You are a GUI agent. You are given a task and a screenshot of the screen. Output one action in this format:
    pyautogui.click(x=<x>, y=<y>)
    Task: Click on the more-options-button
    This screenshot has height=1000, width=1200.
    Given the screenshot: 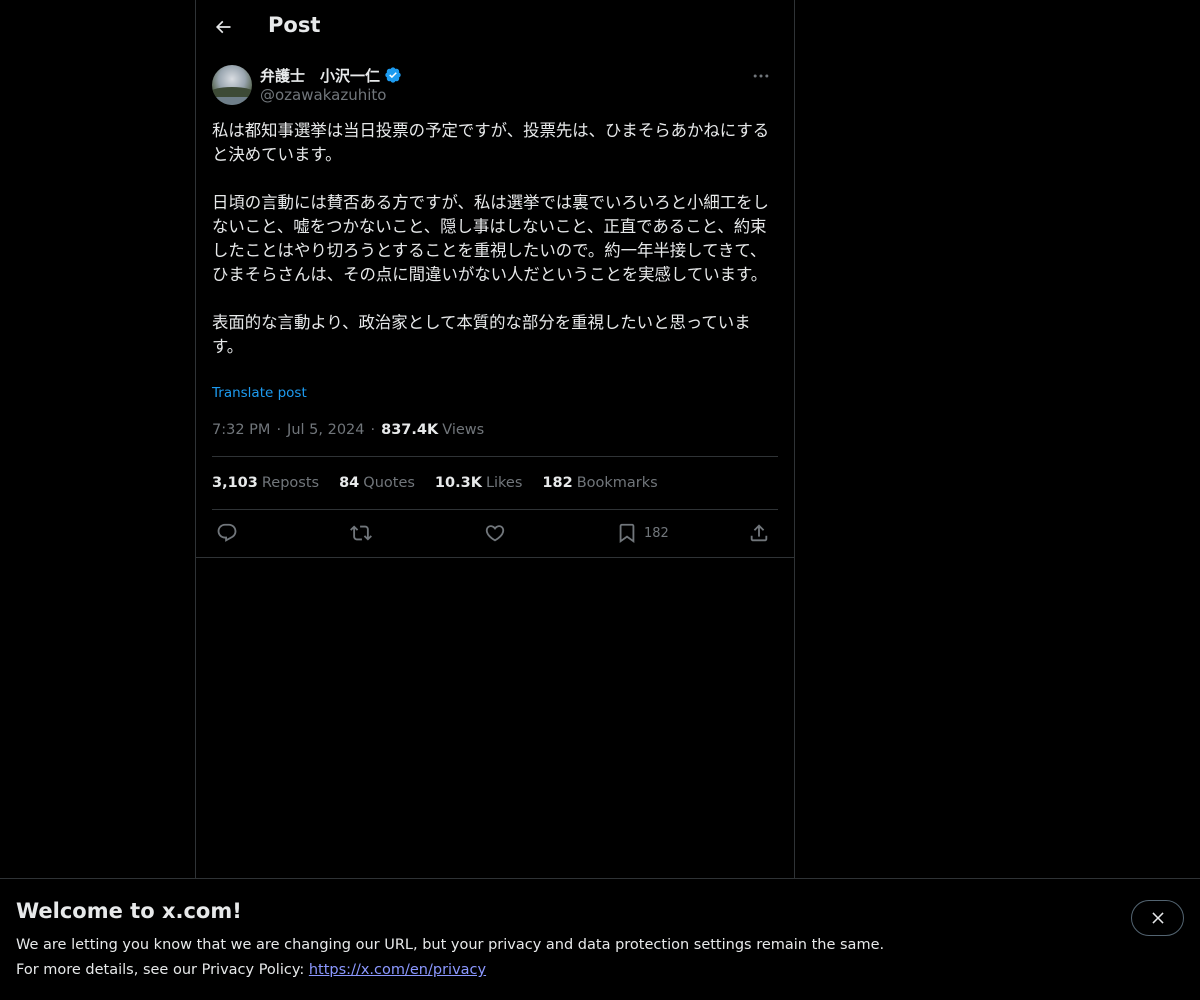 What is the action you would take?
    pyautogui.click(x=761, y=76)
    